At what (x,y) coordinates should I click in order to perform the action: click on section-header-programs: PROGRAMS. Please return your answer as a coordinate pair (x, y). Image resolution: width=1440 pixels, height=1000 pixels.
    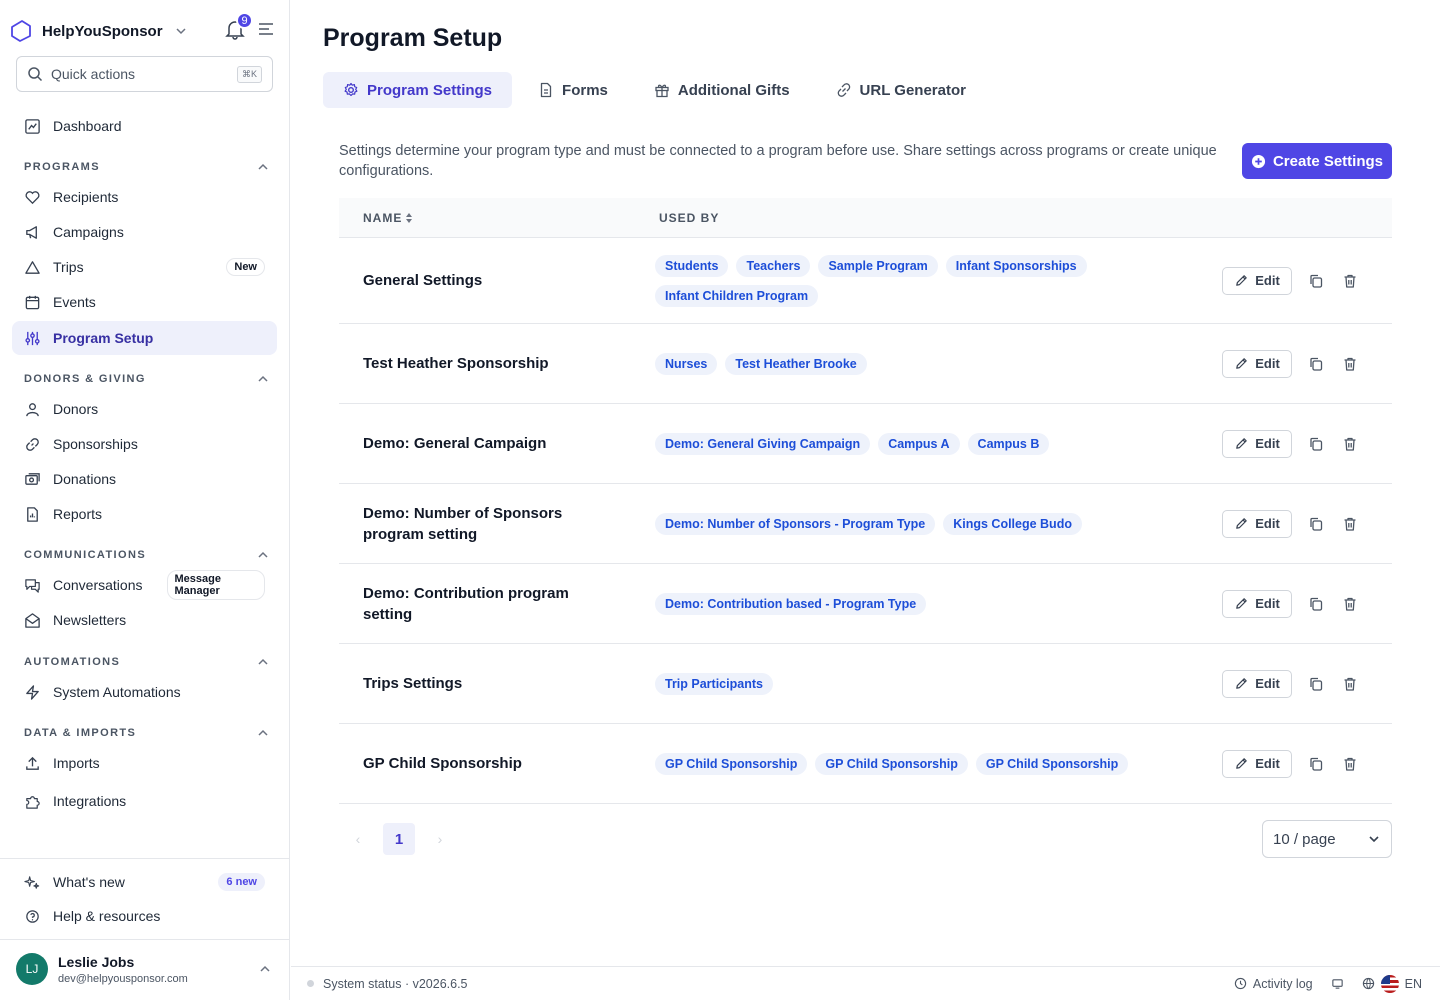
    Looking at the image, I should click on (146, 167).